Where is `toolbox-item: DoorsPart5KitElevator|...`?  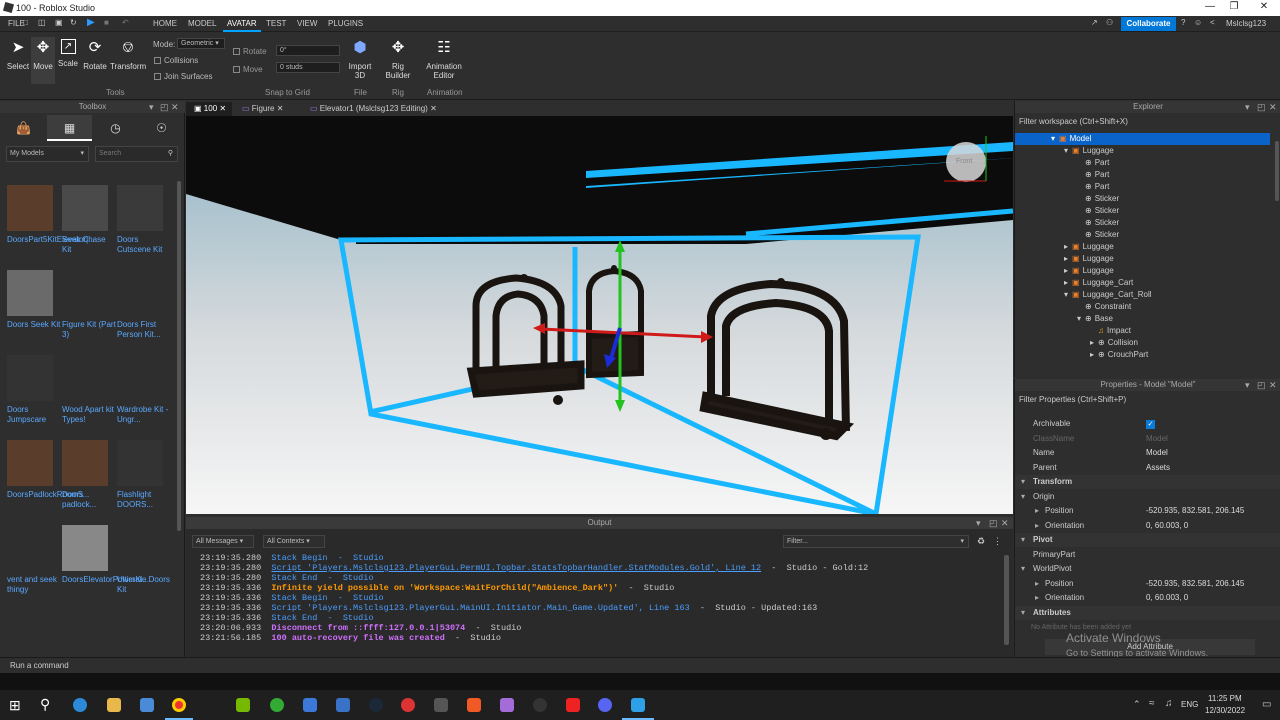 toolbox-item: DoorsPart5KitElevator|... is located at coordinates (51, 215).